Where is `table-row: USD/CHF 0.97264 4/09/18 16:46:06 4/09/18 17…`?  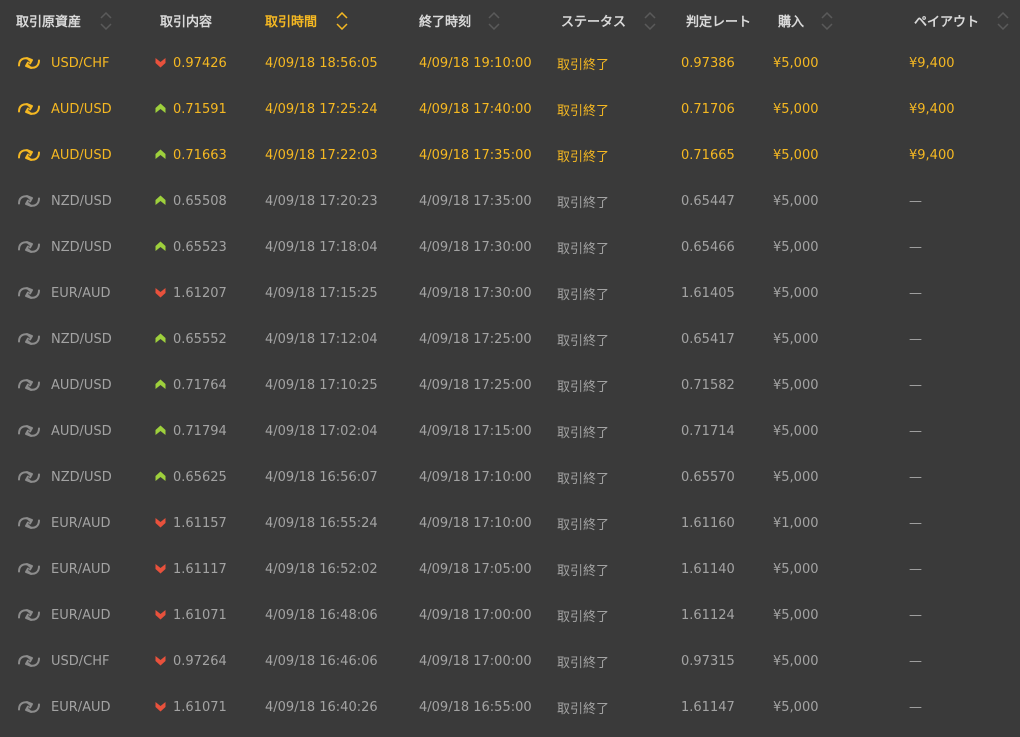 table-row: USD/CHF 0.97264 4/09/18 16:46:06 4/09/18 17… is located at coordinates (510, 661).